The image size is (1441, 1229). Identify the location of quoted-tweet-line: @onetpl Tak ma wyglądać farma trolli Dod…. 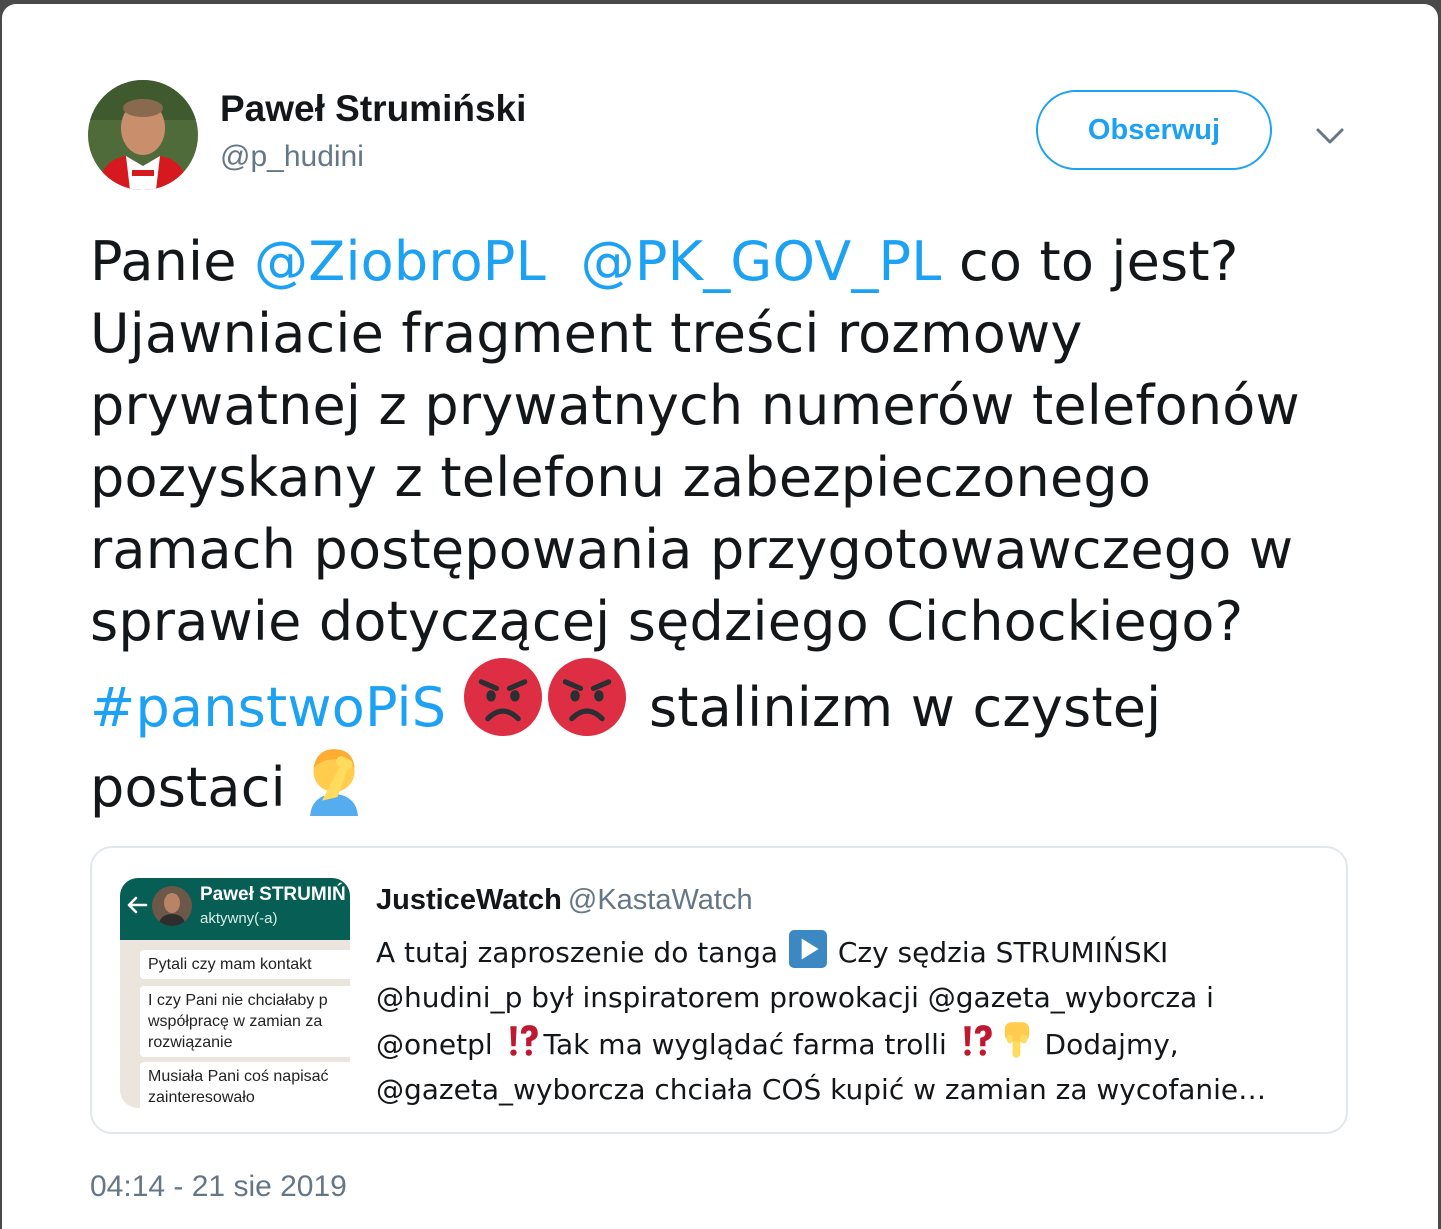
(846, 1043).